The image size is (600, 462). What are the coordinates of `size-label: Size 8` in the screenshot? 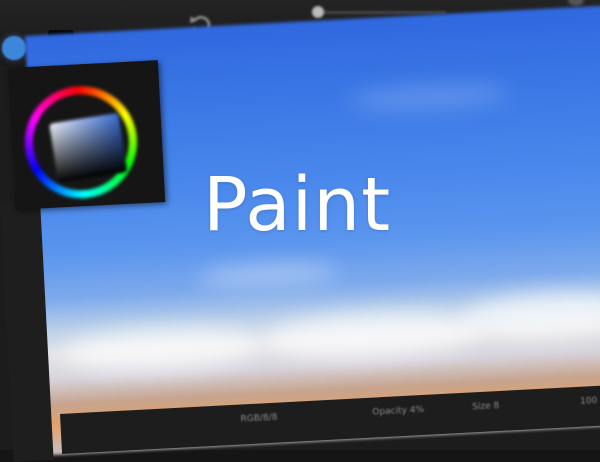 It's located at (485, 407).